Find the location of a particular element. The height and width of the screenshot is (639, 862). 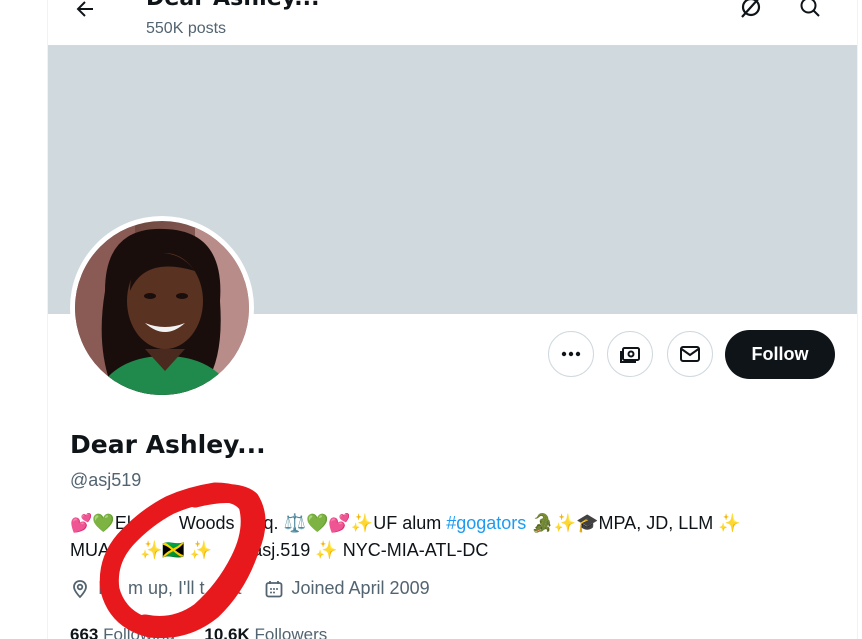

grok-button is located at coordinates (751, 12).